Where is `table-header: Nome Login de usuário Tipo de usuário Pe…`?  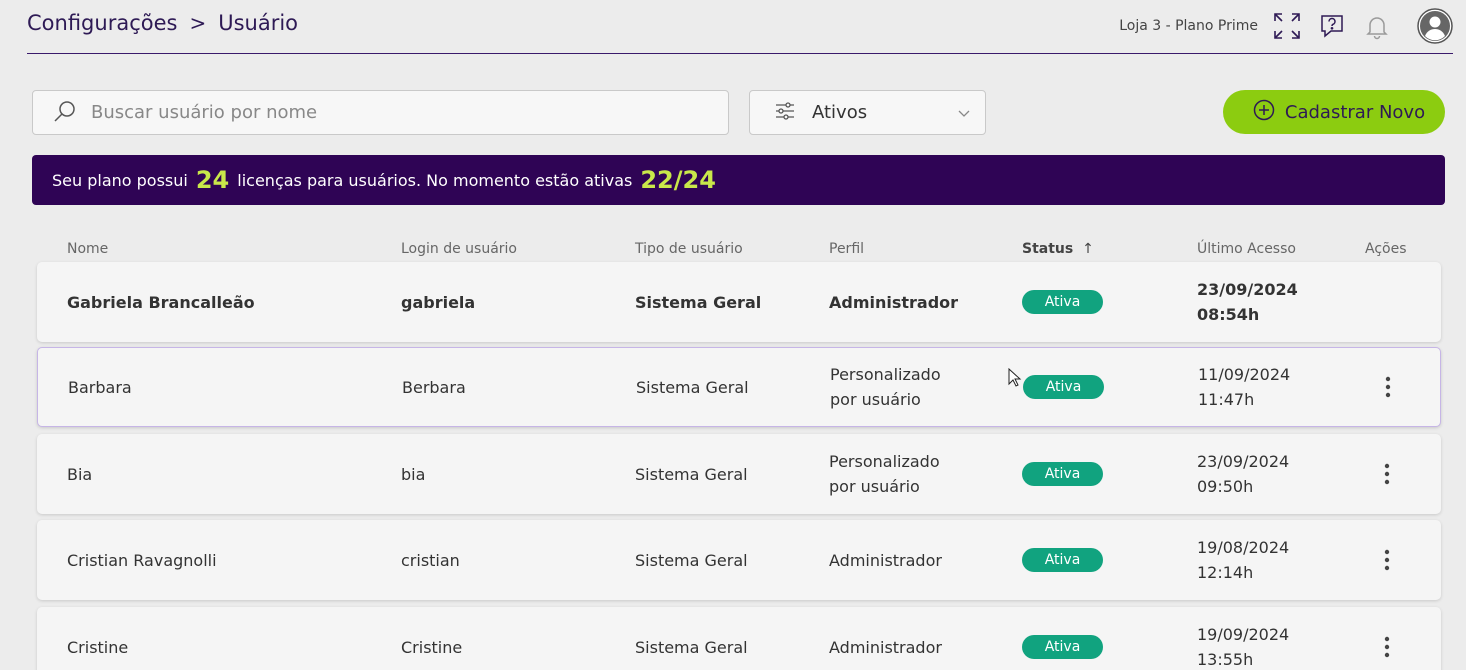 table-header: Nome Login de usuário Tipo de usuário Pe… is located at coordinates (739, 251).